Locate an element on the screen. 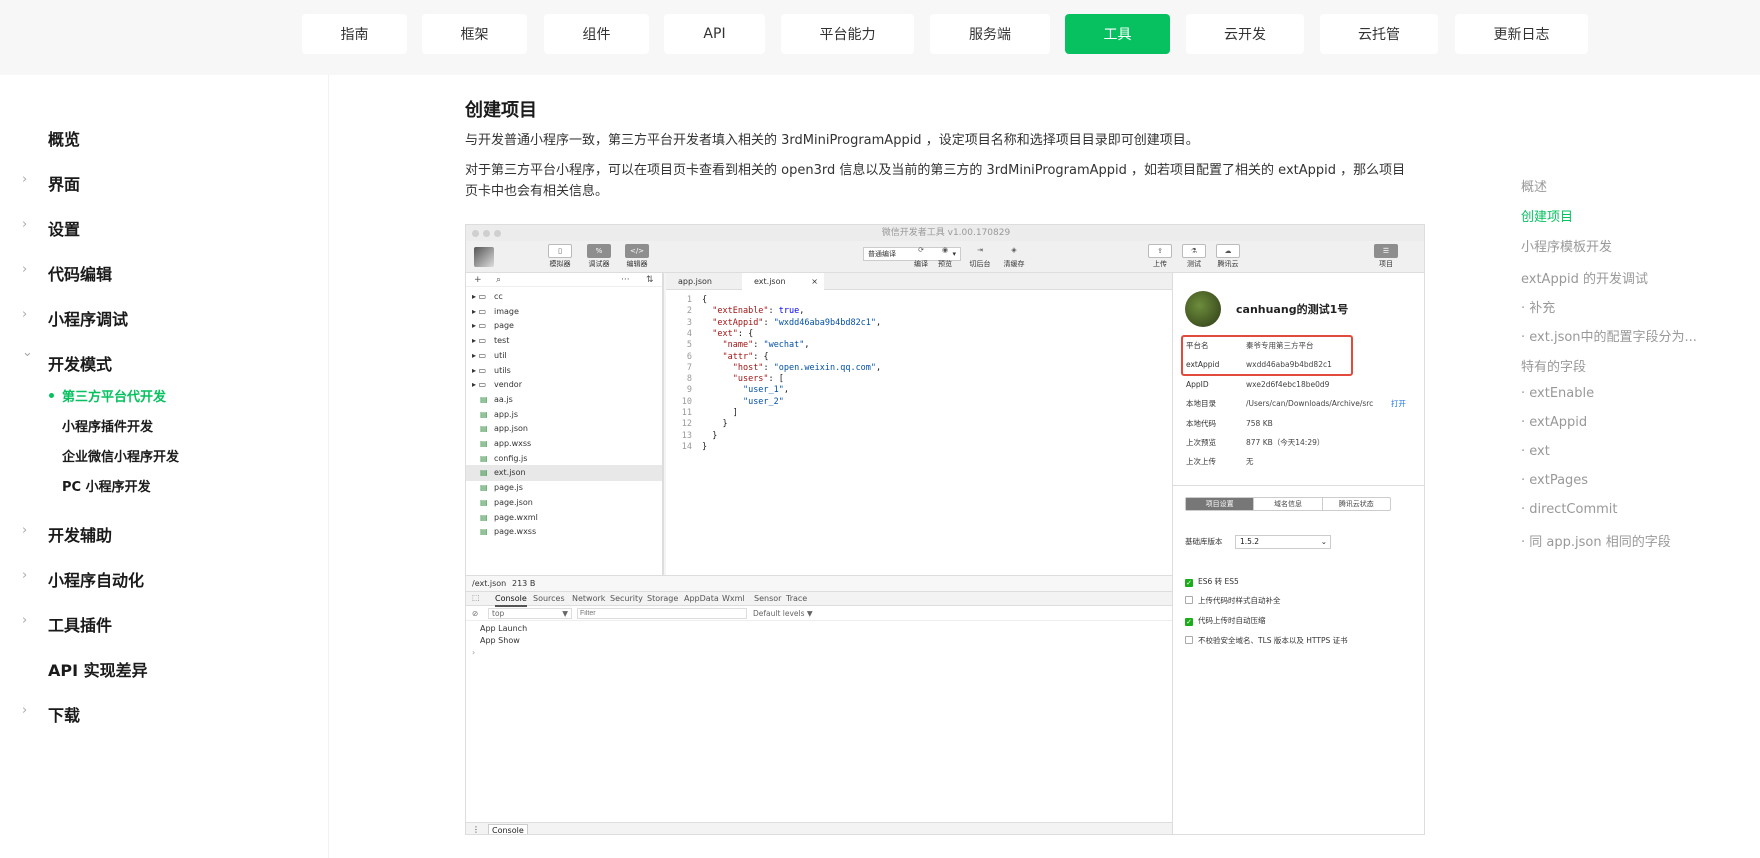 This screenshot has height=858, width=1760. devtab-wxml: Wxml is located at coordinates (733, 598).